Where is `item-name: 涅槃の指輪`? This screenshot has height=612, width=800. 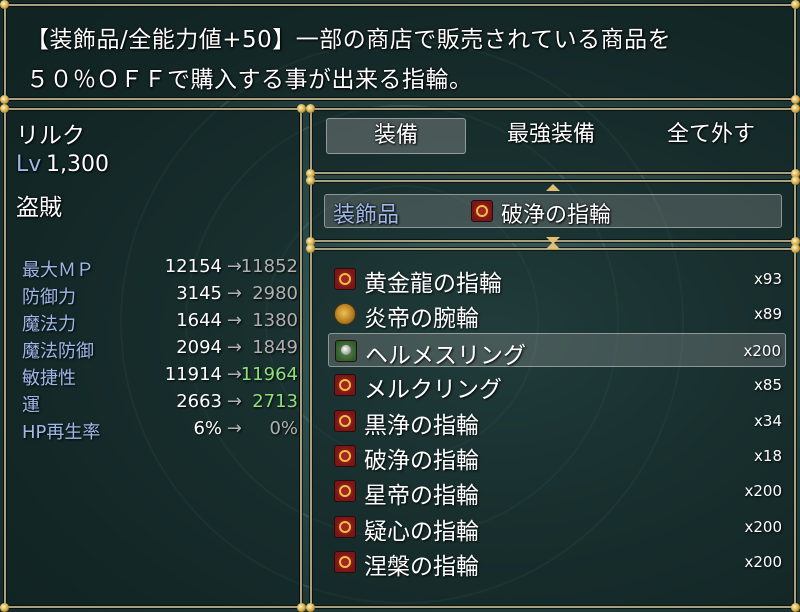 item-name: 涅槃の指輪 is located at coordinates (421, 567).